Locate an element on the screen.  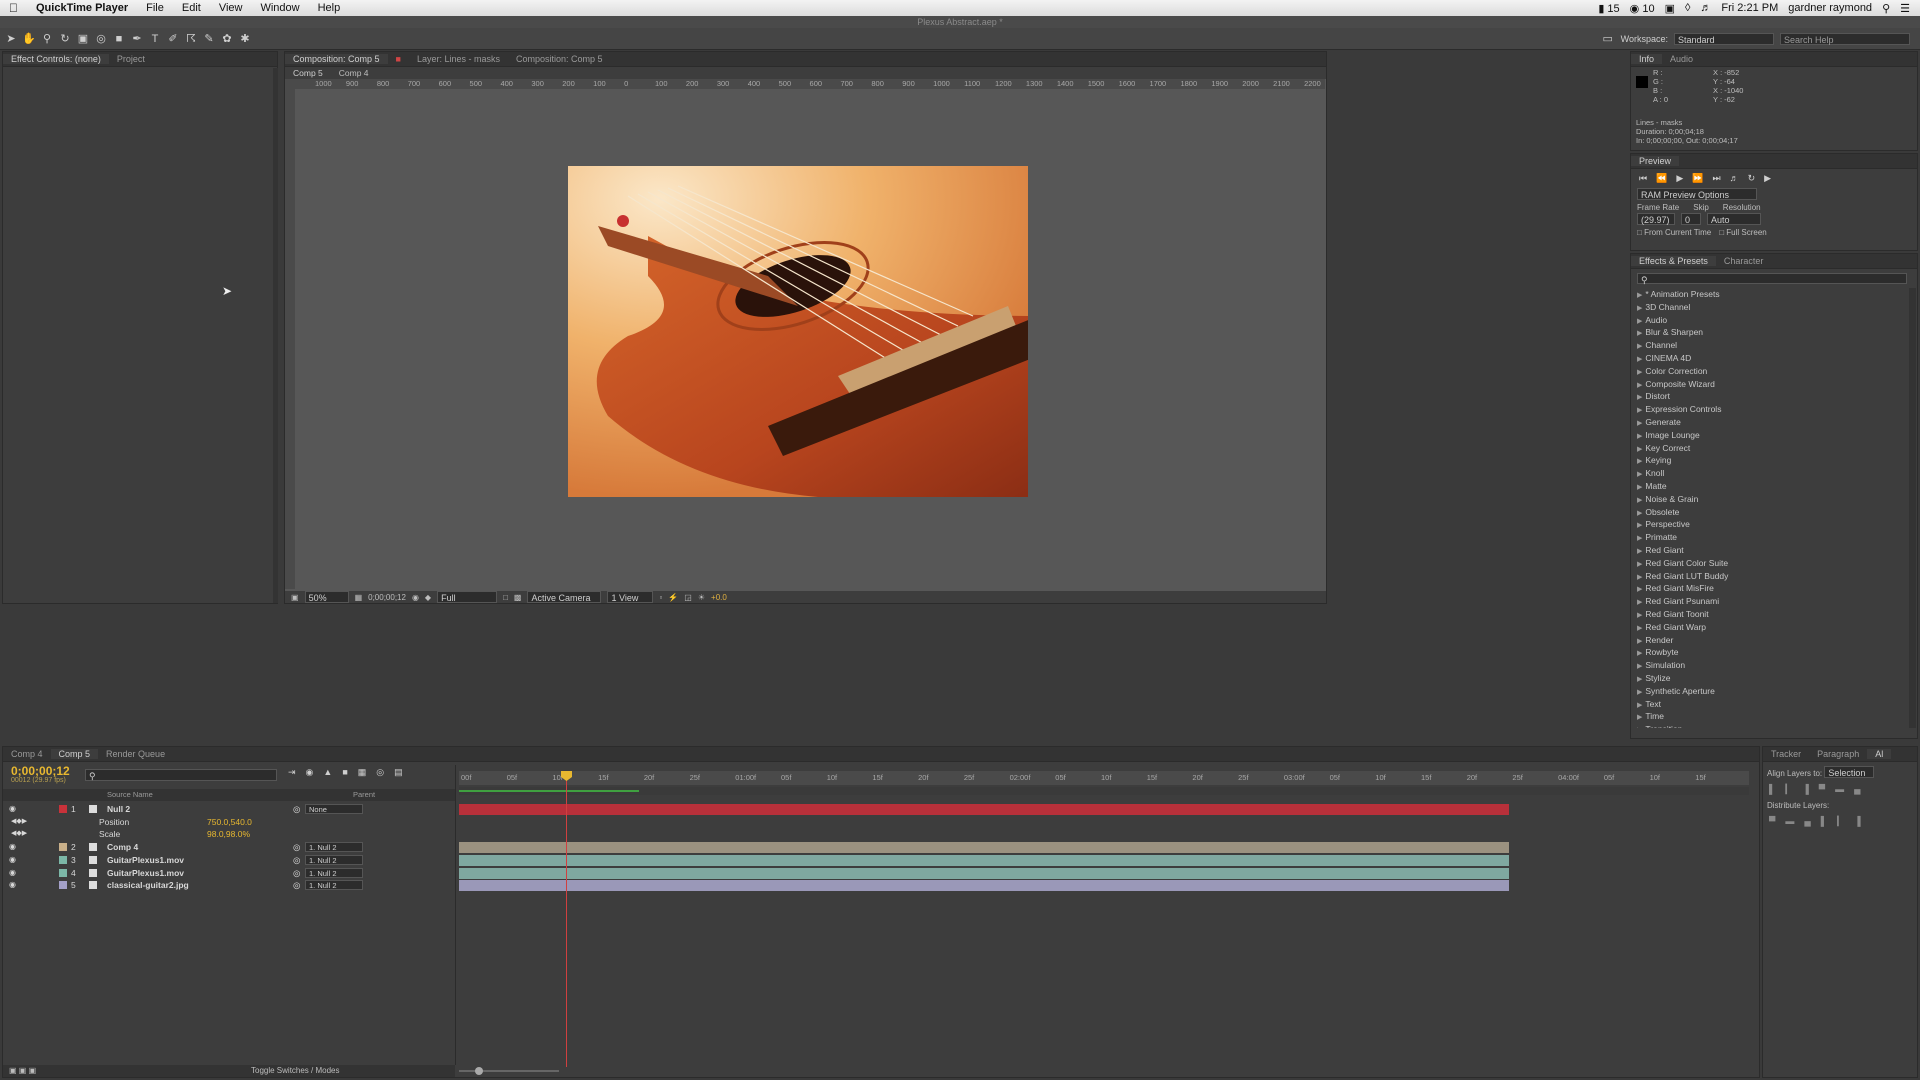
safe-zones-icon: ▦ is located at coordinates (359, 597).